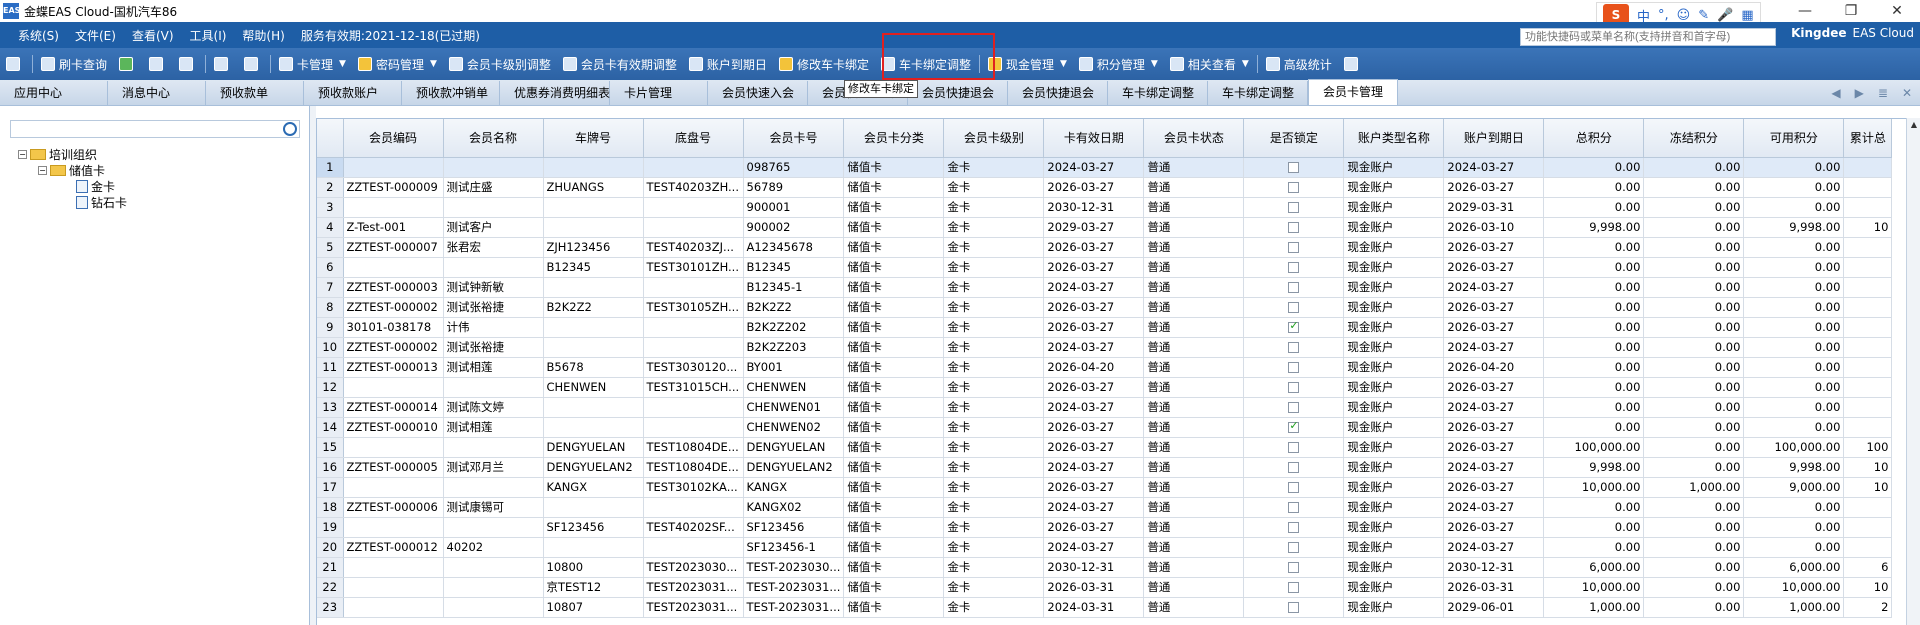 The height and width of the screenshot is (625, 1920). What do you see at coordinates (1794, 138) in the screenshot?
I see `col-available-points: 可用积分` at bounding box center [1794, 138].